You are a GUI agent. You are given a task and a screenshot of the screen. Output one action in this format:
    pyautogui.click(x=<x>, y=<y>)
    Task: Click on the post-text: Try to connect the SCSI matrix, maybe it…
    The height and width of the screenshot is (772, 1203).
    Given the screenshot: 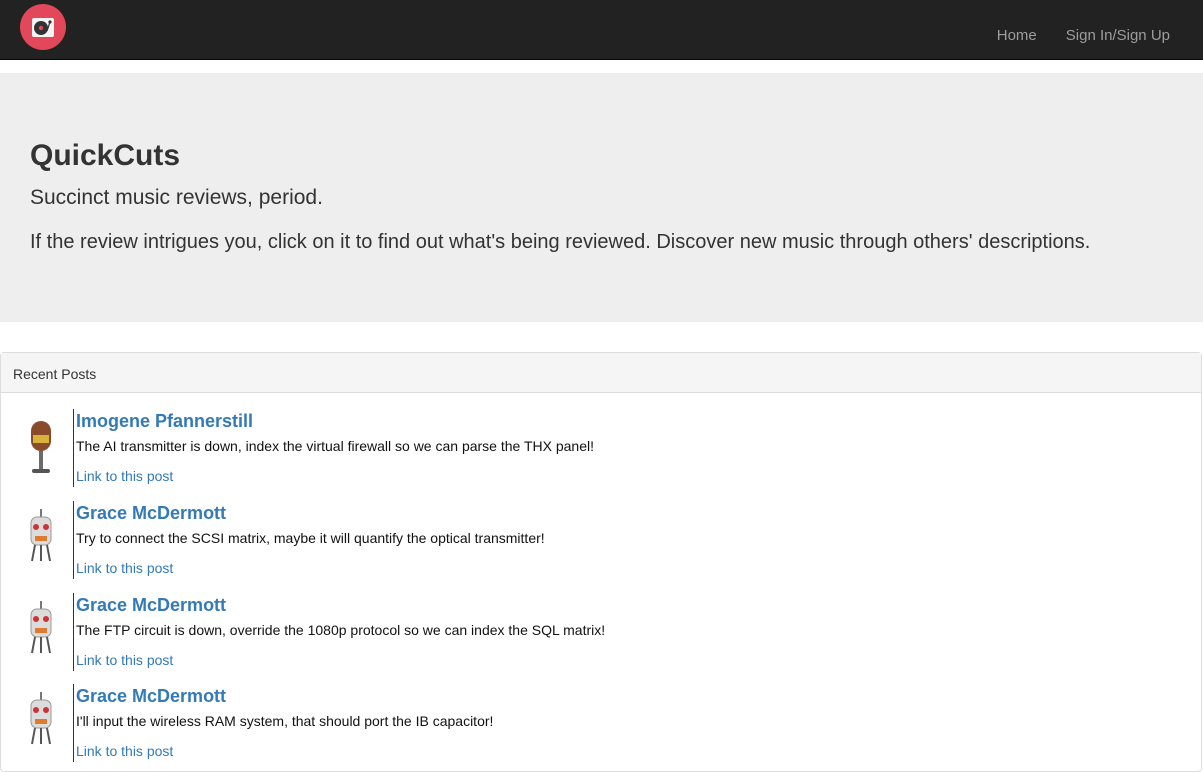 What is the action you would take?
    pyautogui.click(x=310, y=538)
    